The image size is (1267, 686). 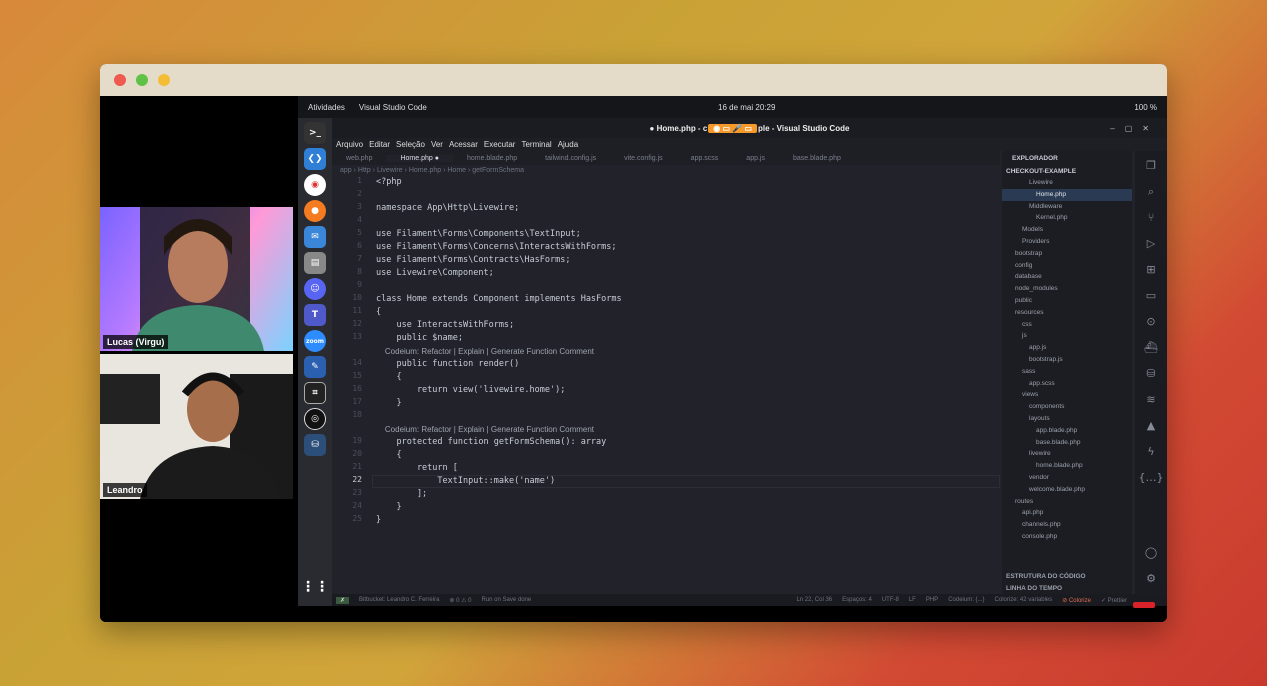 What do you see at coordinates (315, 393) in the screenshot?
I see `sizer-icon: ⌗` at bounding box center [315, 393].